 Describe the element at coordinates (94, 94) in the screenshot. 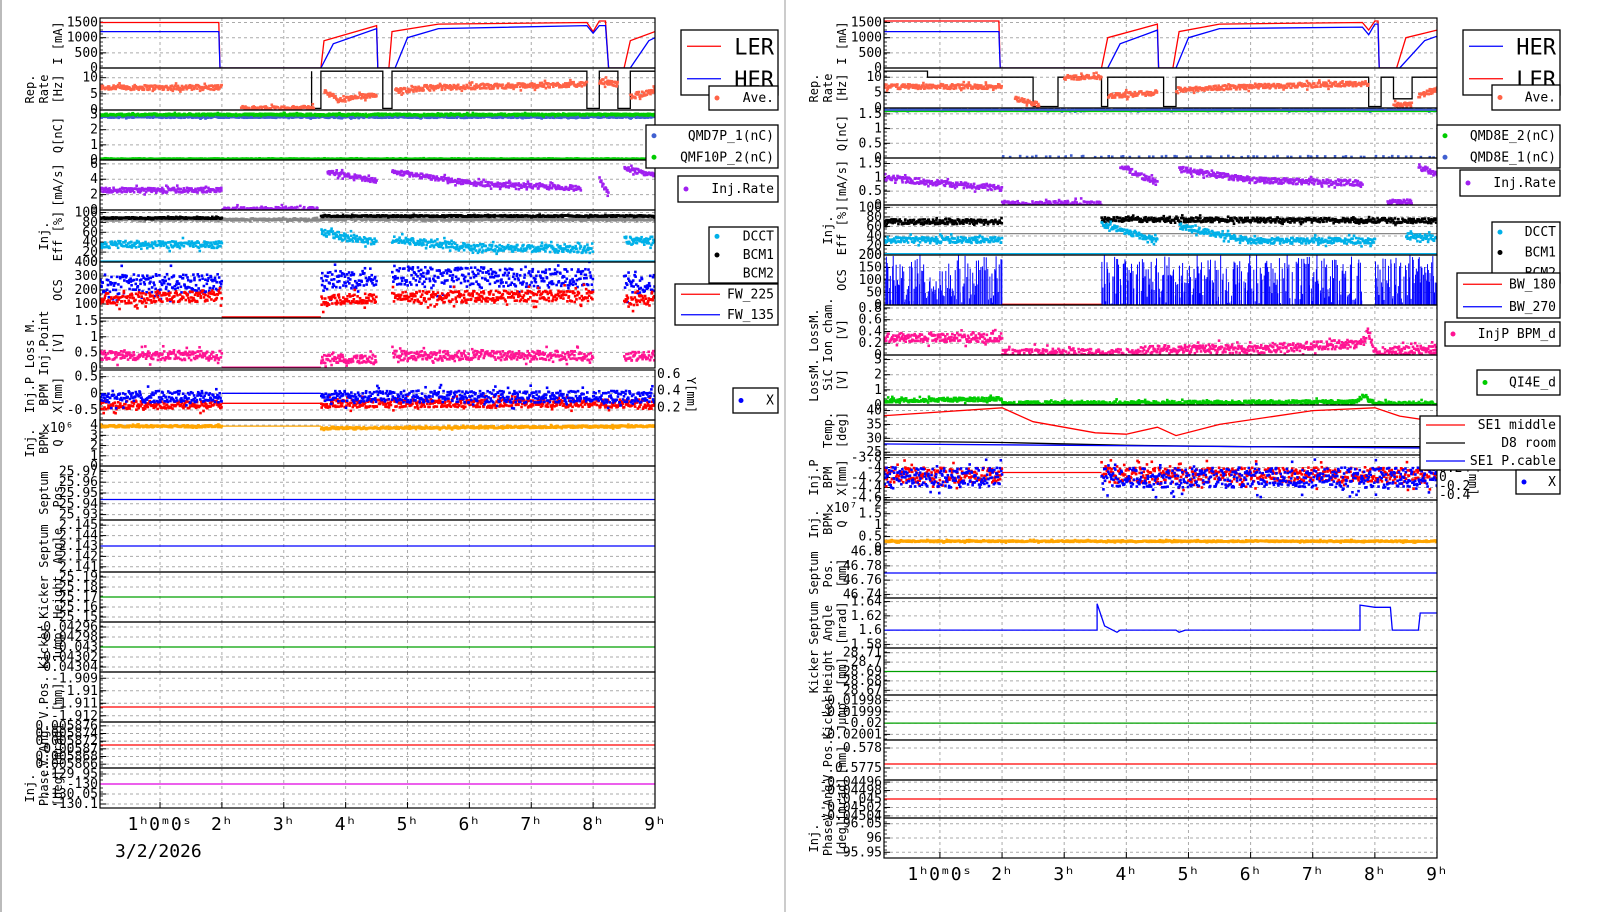

I see `y-tick-label: 5` at that location.